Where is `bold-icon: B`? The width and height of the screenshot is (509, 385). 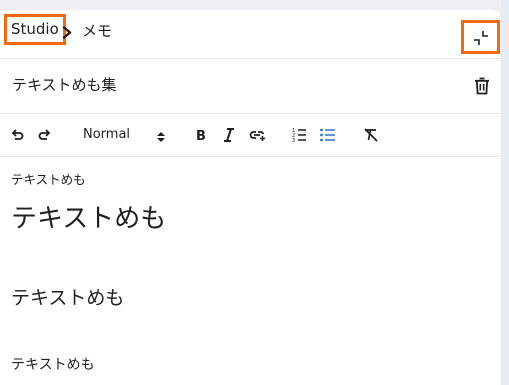
bold-icon: B is located at coordinates (201, 135).